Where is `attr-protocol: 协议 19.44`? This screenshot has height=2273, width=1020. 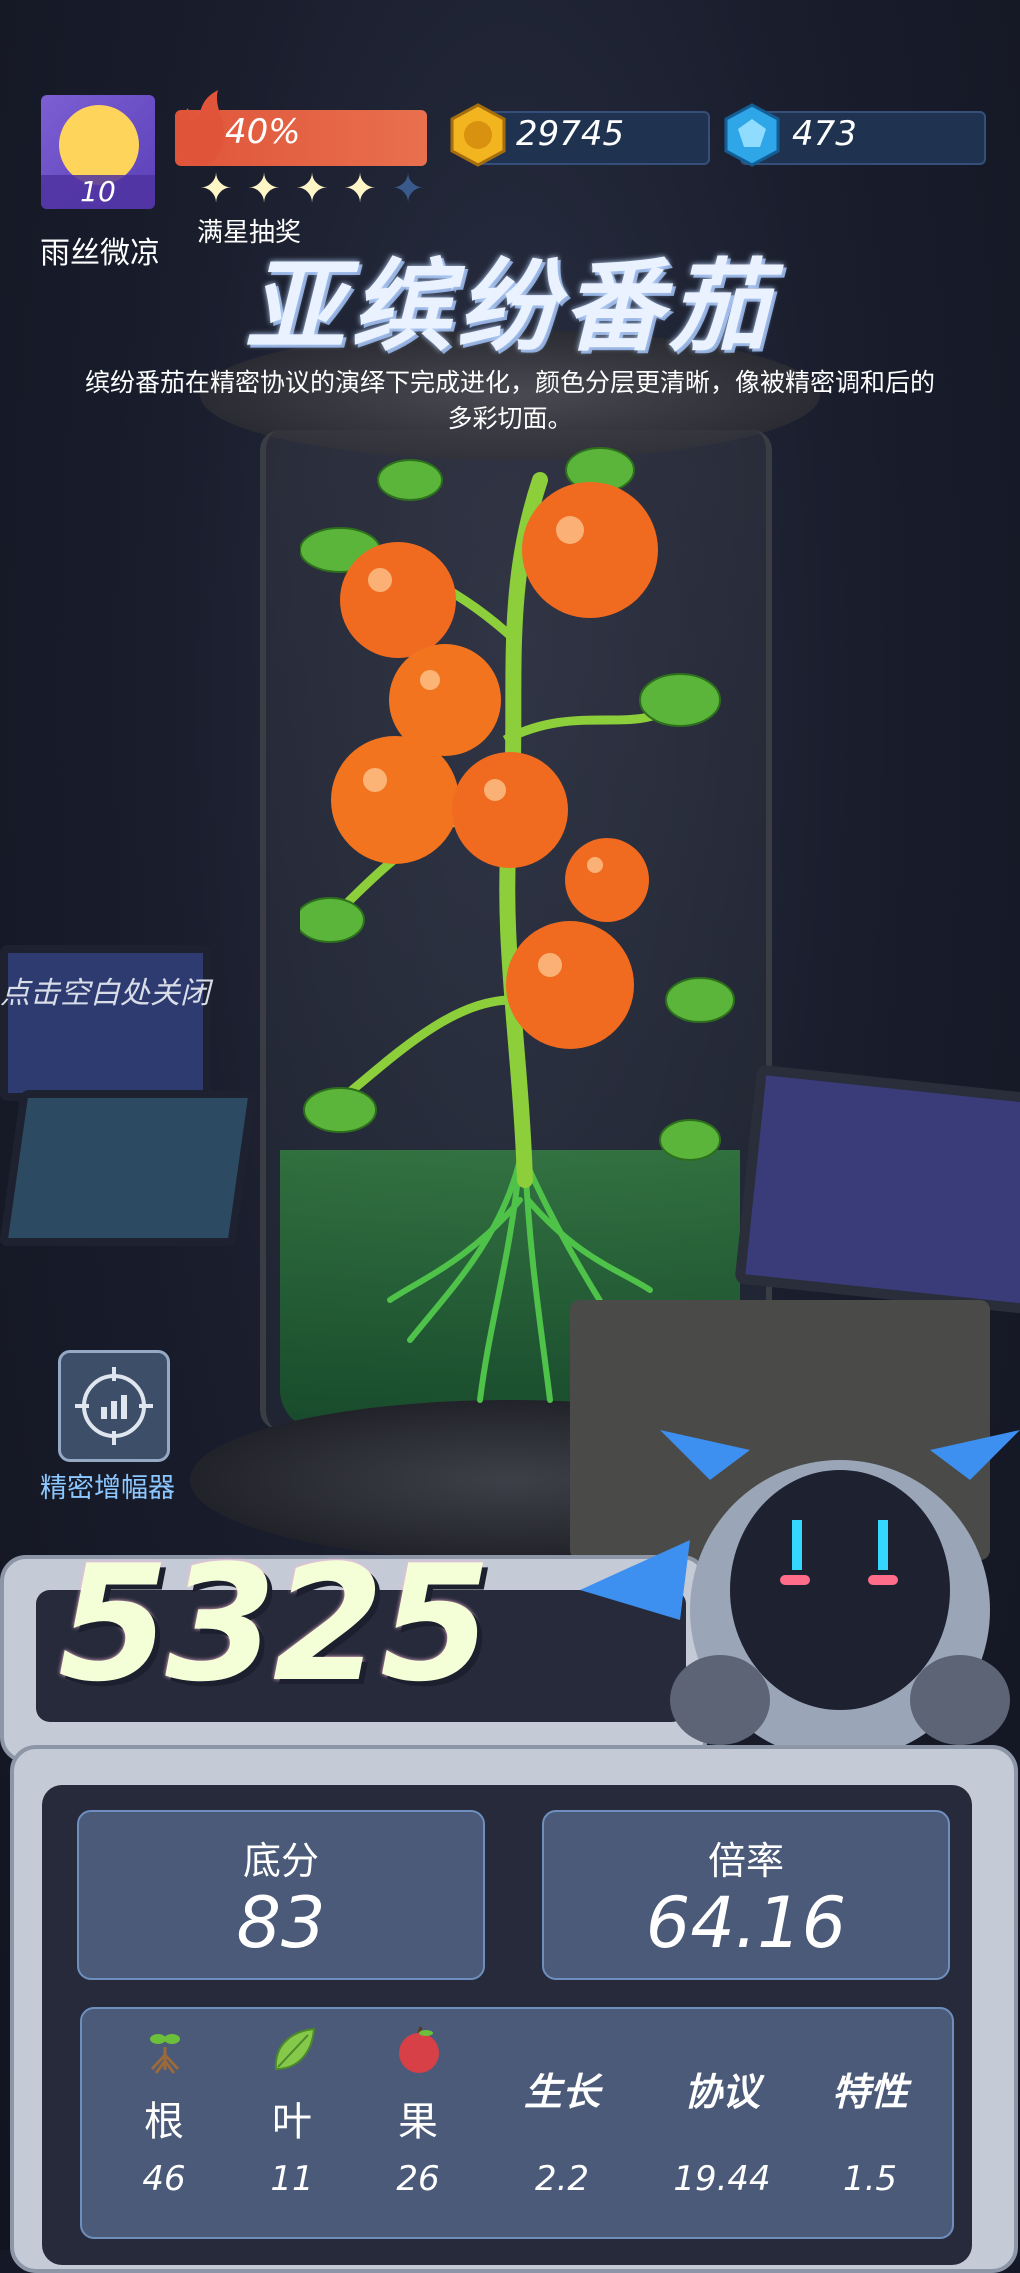
attr-protocol: 协议 19.44 is located at coordinates (722, 2123).